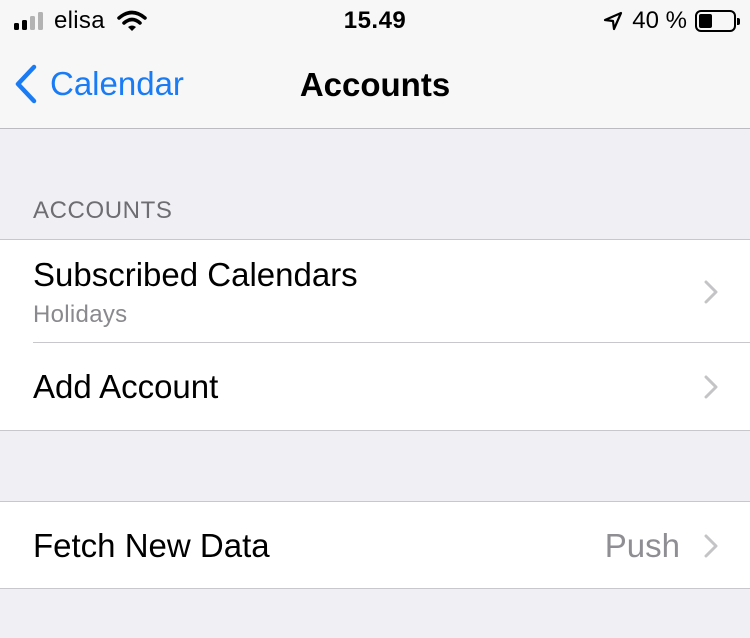 The width and height of the screenshot is (750, 638). What do you see at coordinates (659, 20) in the screenshot?
I see `battery-percent: 40 %` at bounding box center [659, 20].